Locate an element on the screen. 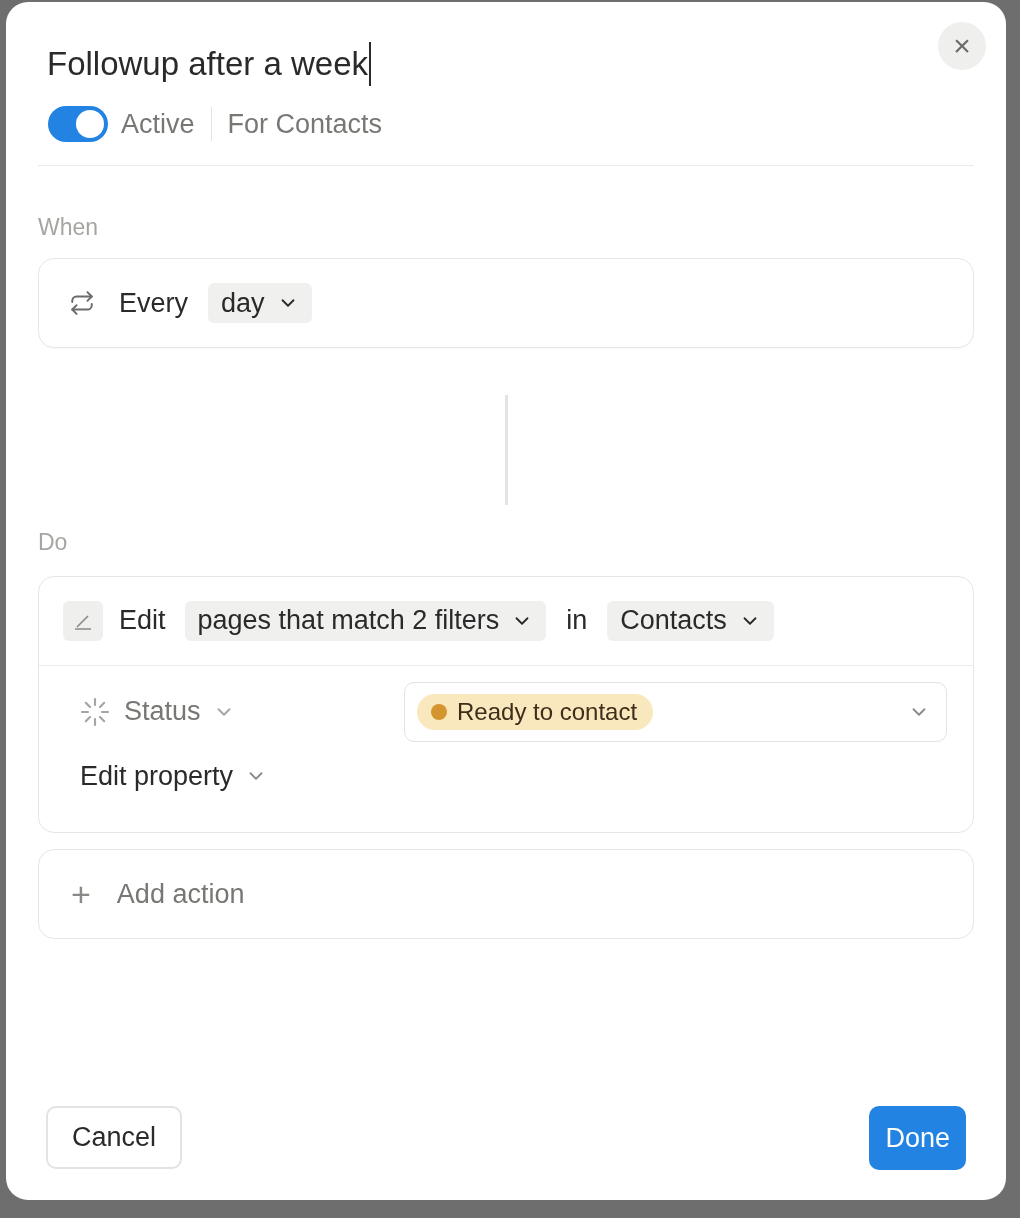 This screenshot has height=1218, width=1020. status-icon is located at coordinates (95, 711).